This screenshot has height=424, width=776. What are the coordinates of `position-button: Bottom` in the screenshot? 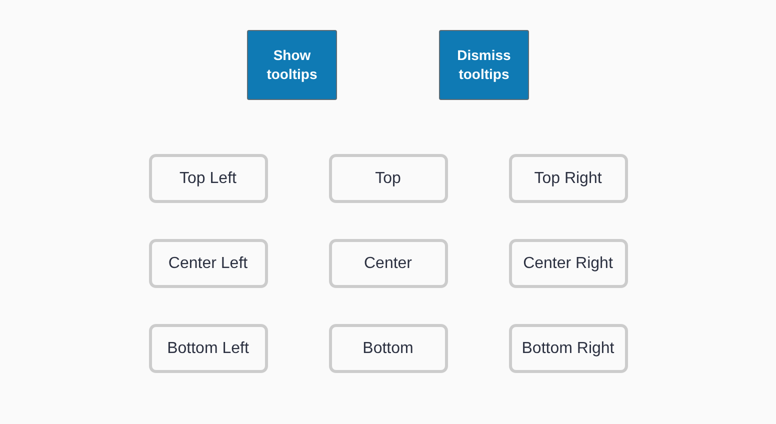 It's located at (388, 348).